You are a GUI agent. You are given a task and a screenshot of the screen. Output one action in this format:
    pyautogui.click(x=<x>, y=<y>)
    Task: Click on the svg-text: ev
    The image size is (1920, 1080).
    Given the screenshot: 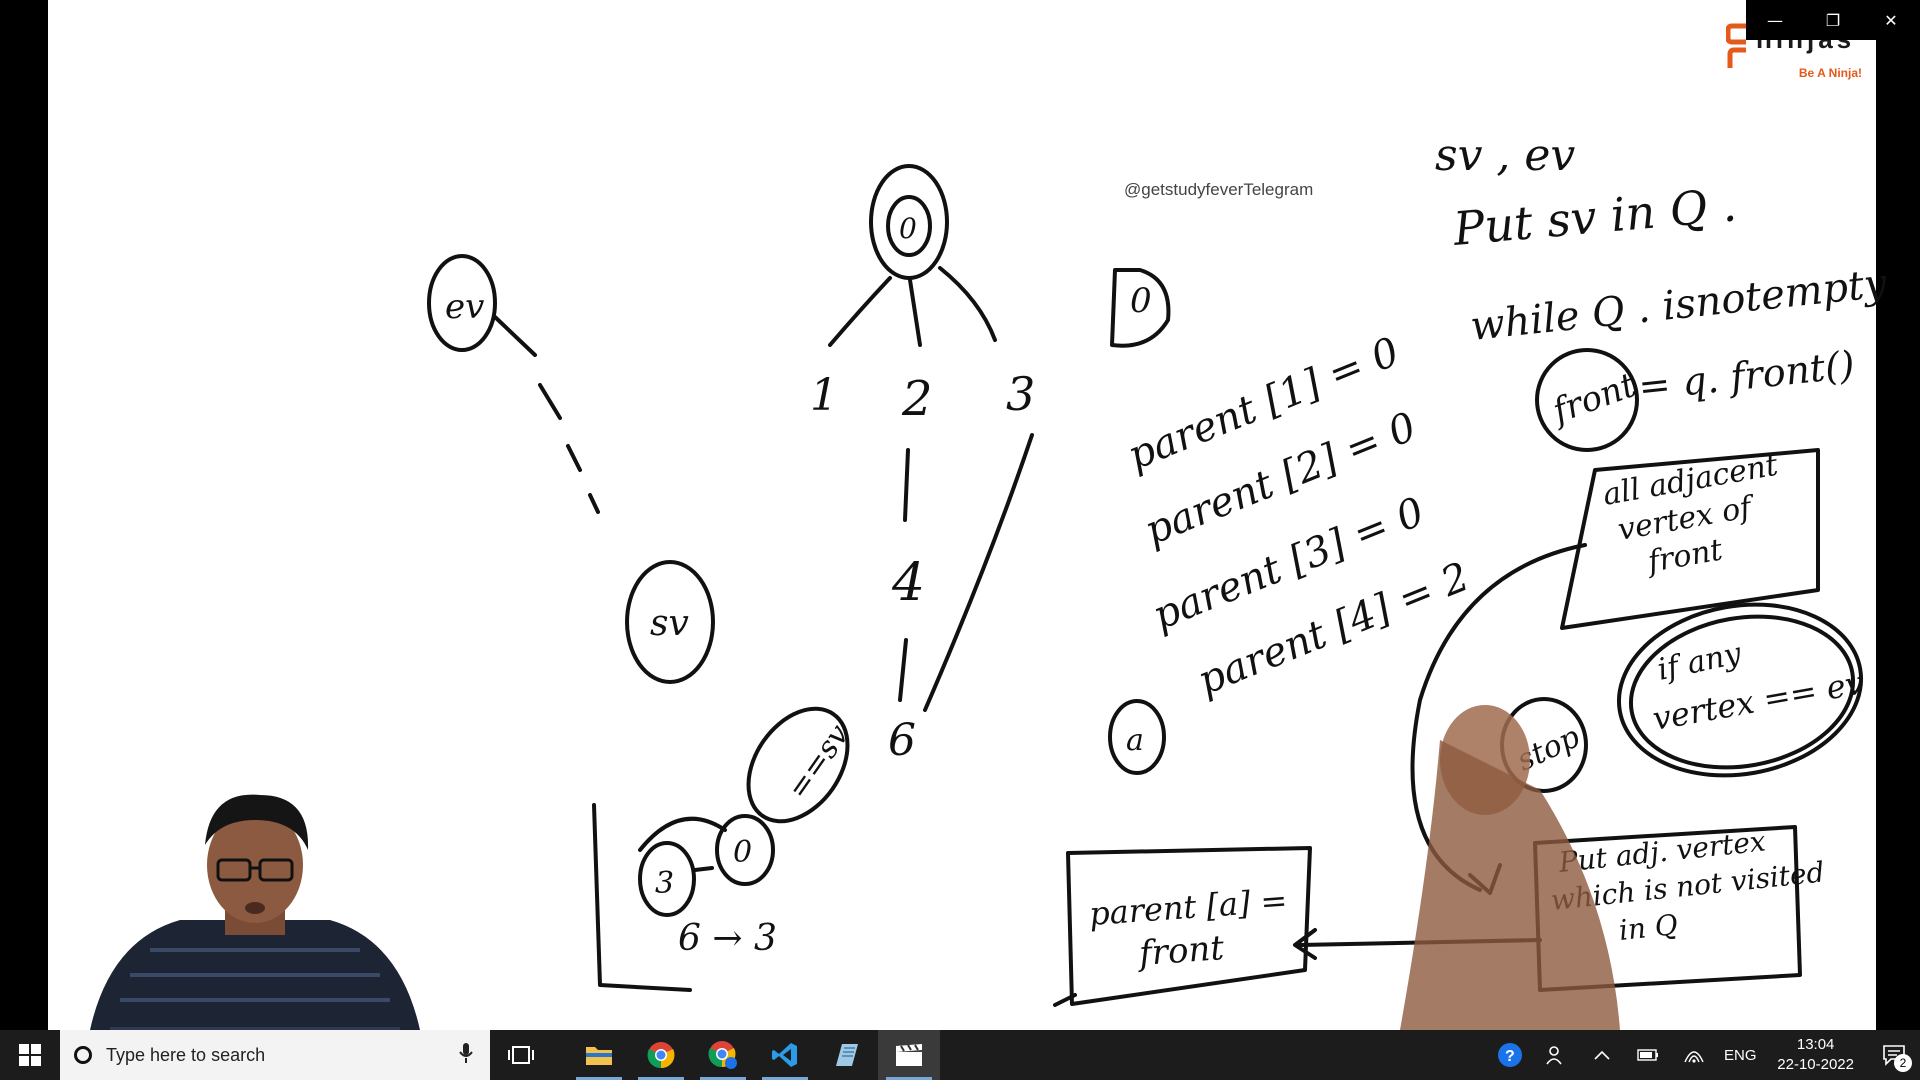 What is the action you would take?
    pyautogui.click(x=464, y=307)
    